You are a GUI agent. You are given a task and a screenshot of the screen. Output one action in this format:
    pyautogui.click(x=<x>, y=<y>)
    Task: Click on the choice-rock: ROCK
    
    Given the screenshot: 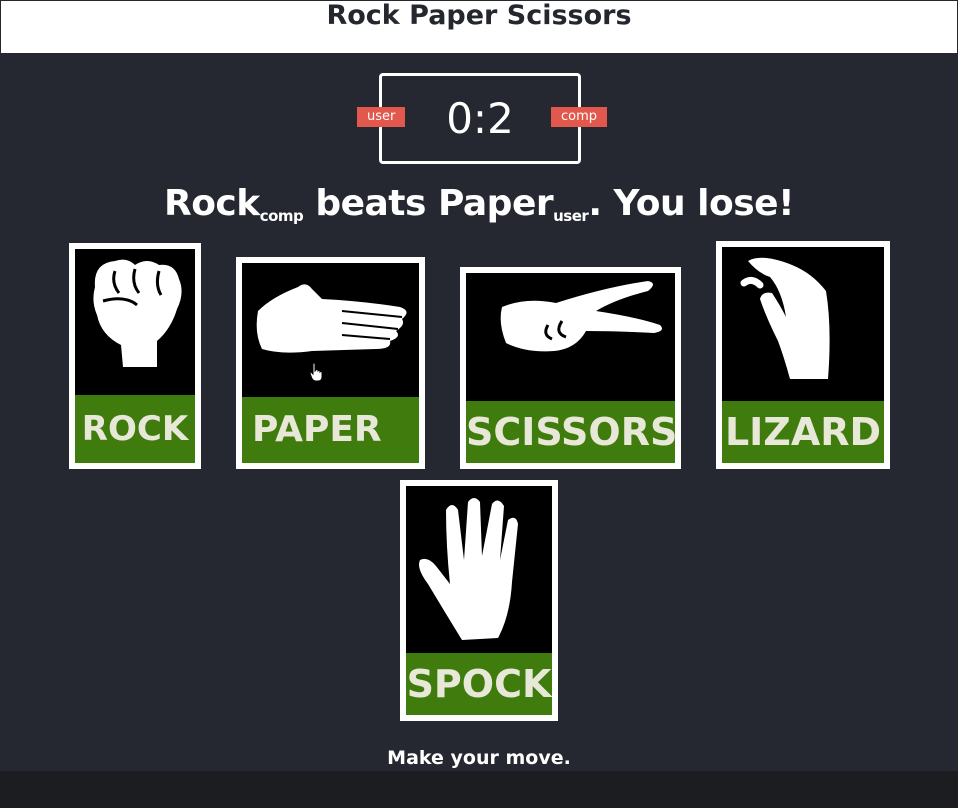 What is the action you would take?
    pyautogui.click(x=135, y=356)
    